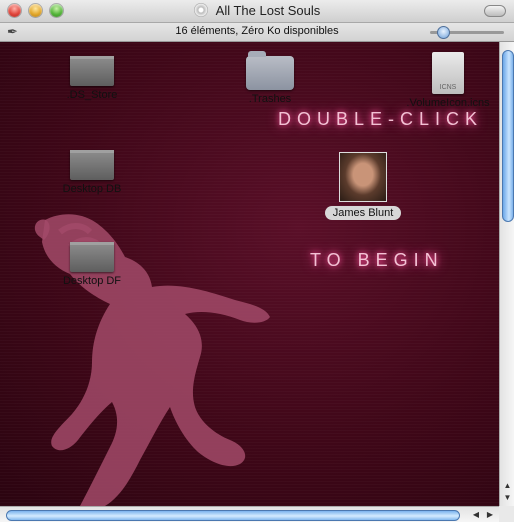 The width and height of the screenshot is (514, 522). What do you see at coordinates (507, 486) in the screenshot?
I see `scroll-up-arrow-icon: ▲` at bounding box center [507, 486].